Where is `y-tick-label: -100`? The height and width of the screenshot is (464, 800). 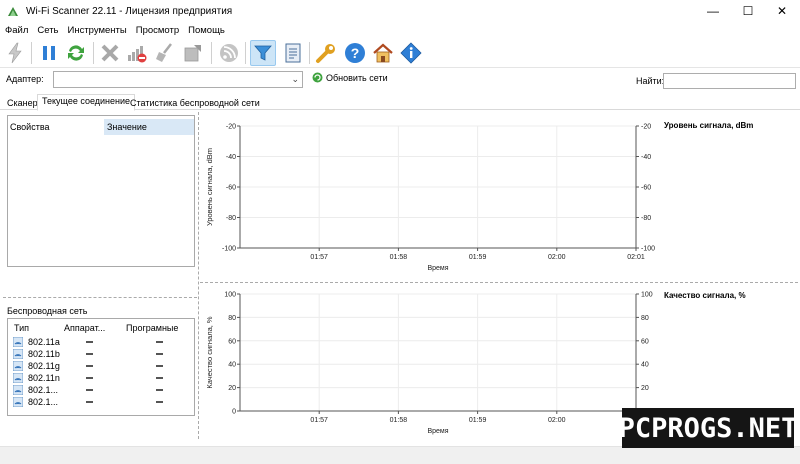
y-tick-label: -100 is located at coordinates (229, 249).